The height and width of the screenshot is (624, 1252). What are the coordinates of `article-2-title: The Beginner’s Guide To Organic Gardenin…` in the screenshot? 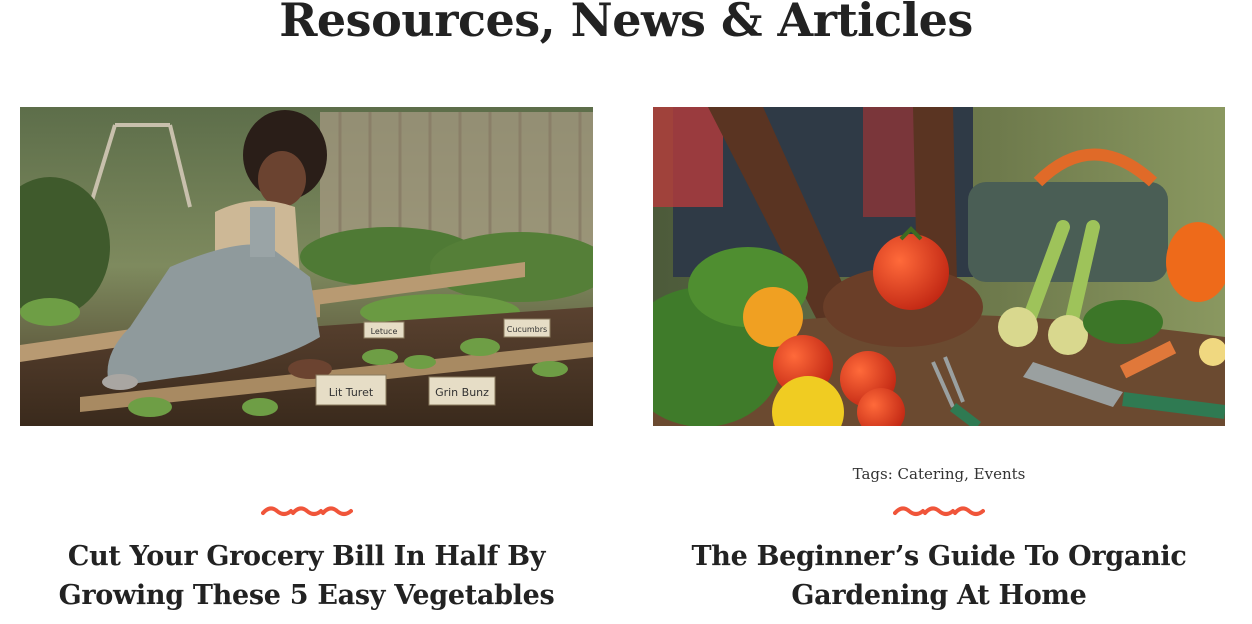 It's located at (939, 576).